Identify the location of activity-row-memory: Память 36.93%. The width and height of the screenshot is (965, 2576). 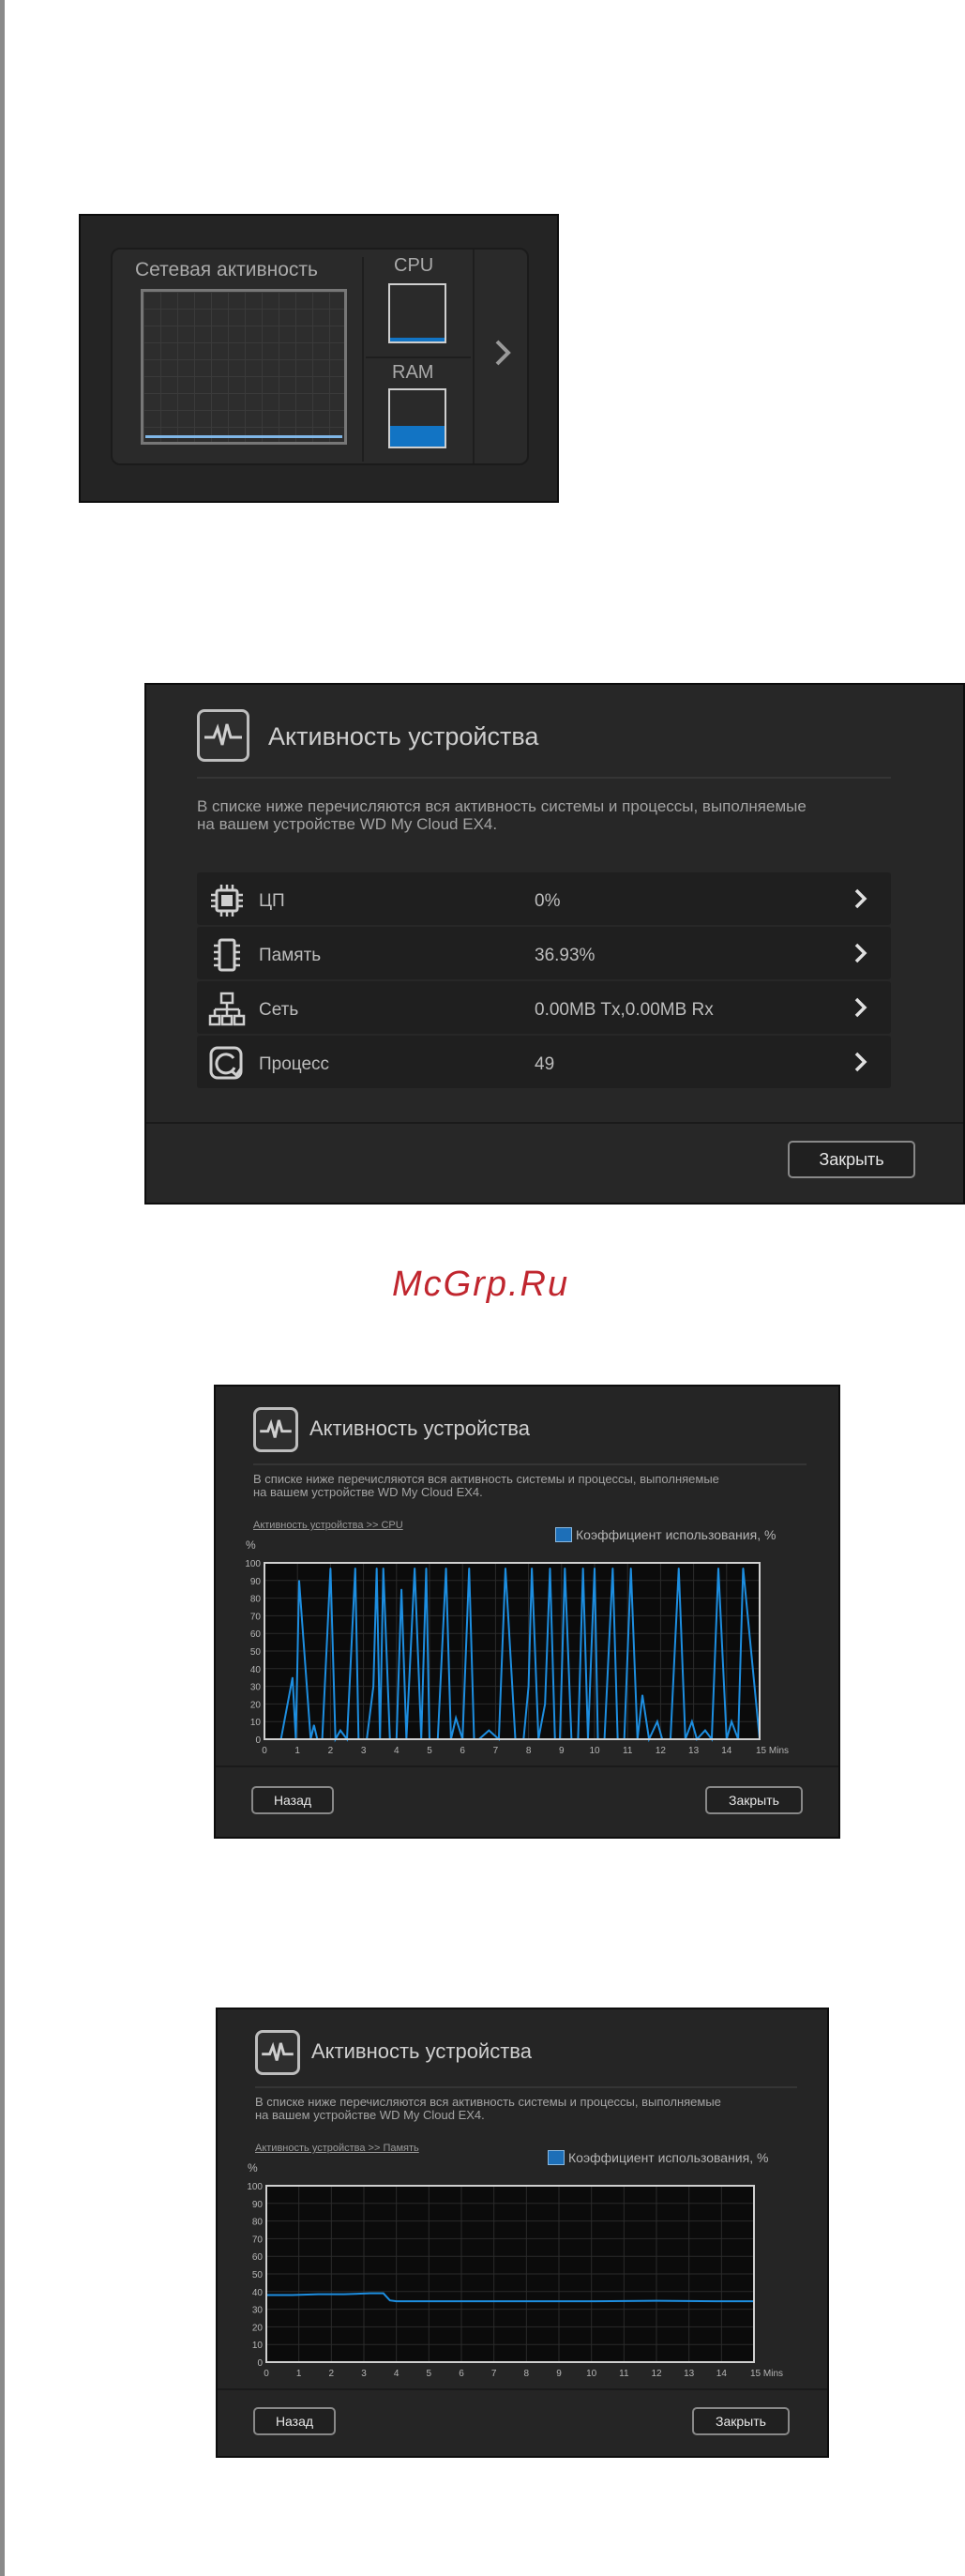
(544, 953).